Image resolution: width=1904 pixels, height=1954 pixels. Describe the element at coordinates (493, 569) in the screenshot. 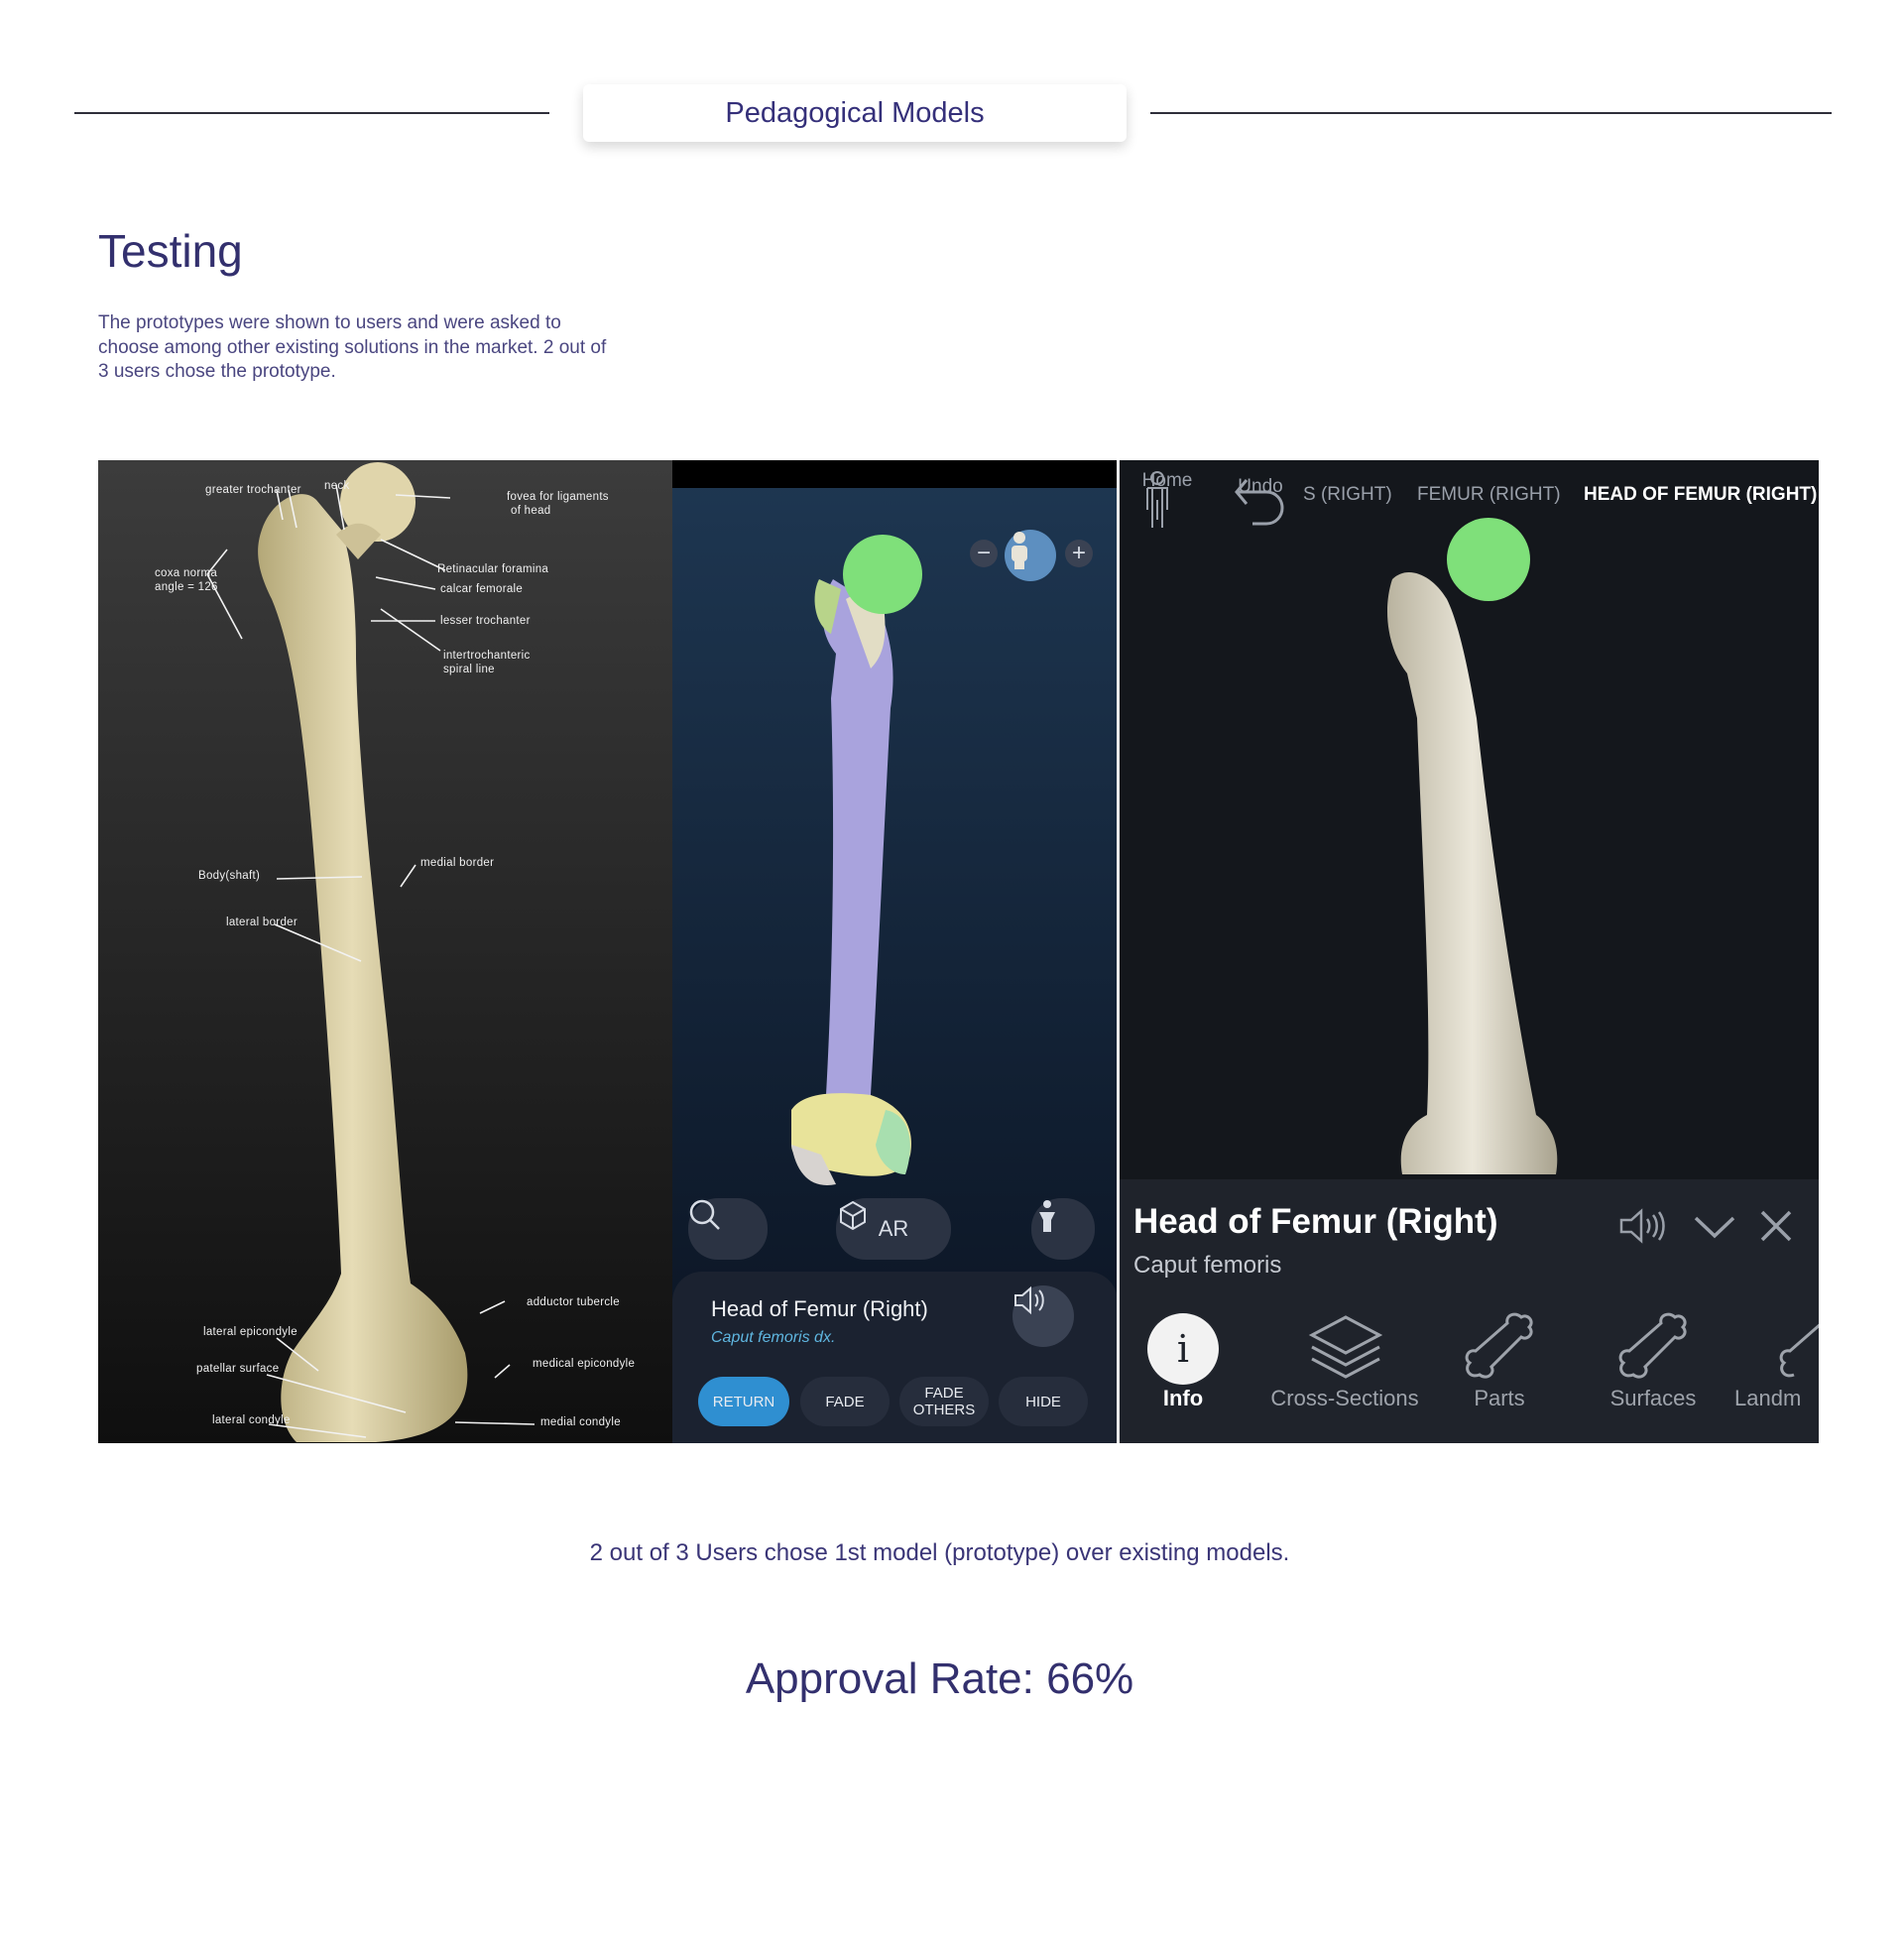

I see `label-retinacular: Retinacular foramina` at that location.